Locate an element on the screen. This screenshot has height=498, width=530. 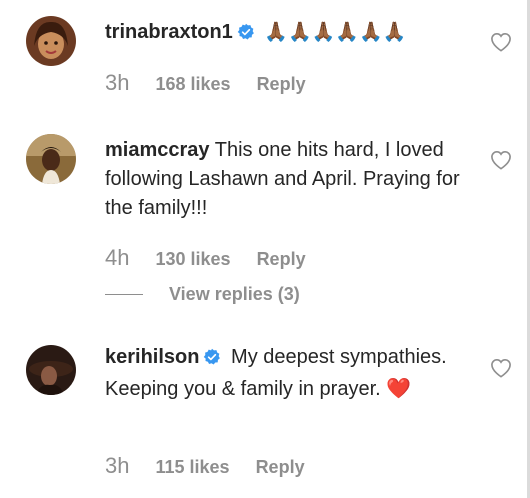
comment-meta: 3h 115 likes Reply is located at coordinates (205, 466).